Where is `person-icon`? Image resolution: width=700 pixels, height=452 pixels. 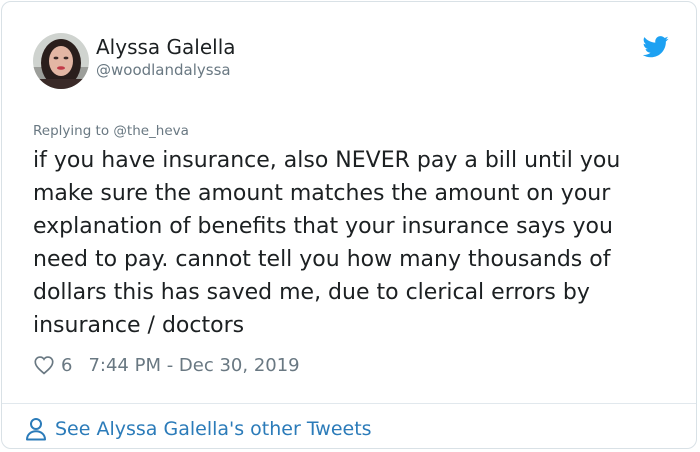
person-icon is located at coordinates (36, 429).